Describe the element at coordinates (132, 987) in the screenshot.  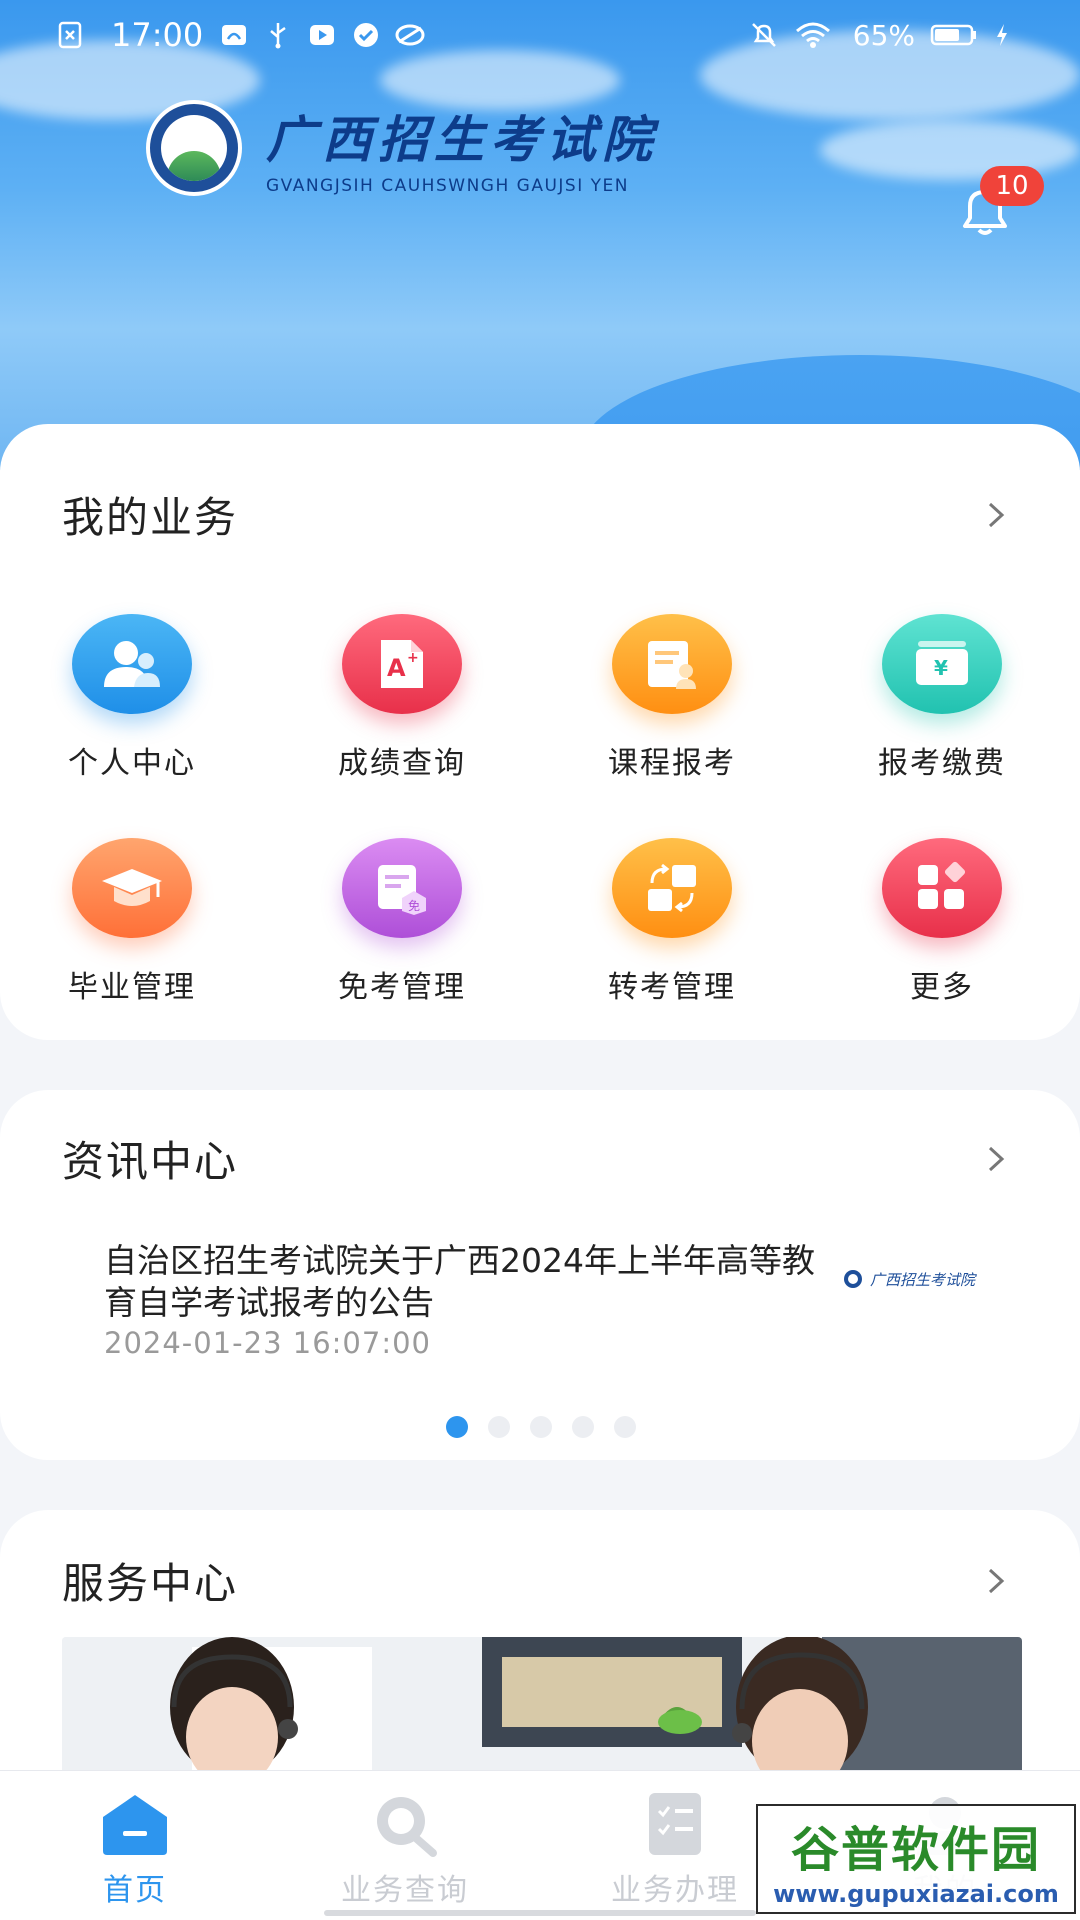
I see `grid-label: 毕业管理` at that location.